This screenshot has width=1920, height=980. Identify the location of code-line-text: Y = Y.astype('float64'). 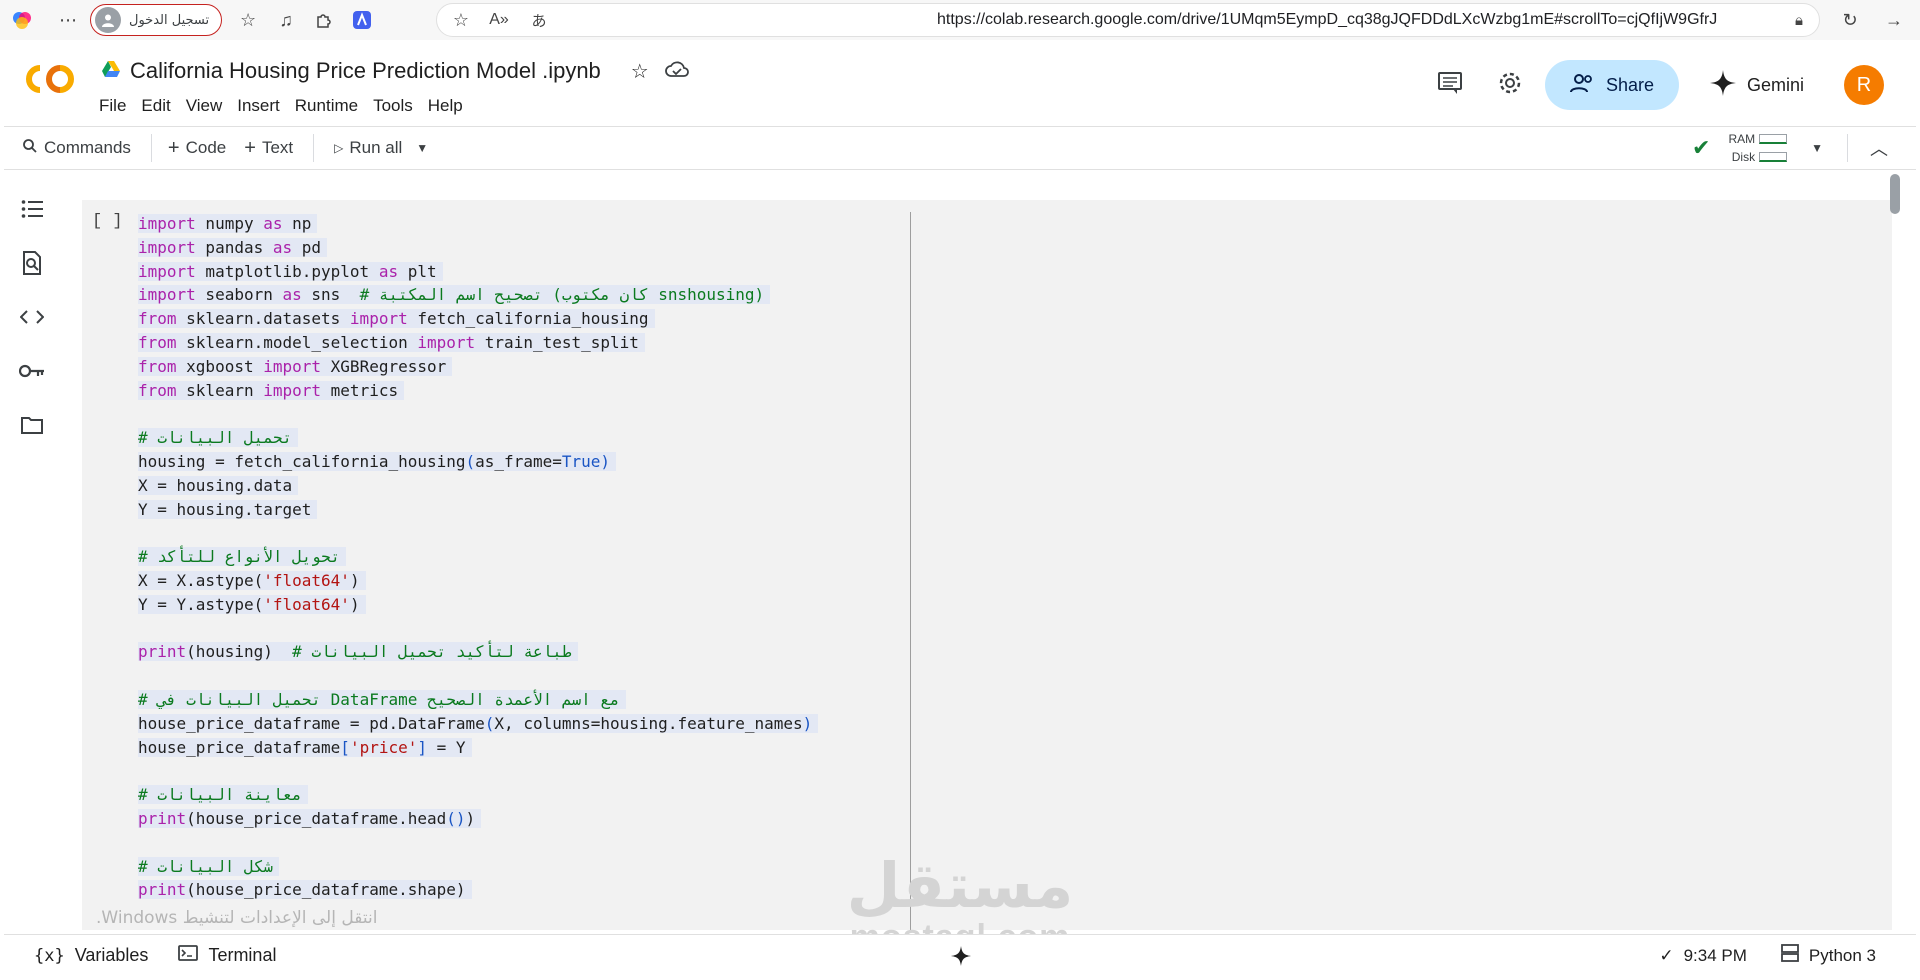
(252, 604).